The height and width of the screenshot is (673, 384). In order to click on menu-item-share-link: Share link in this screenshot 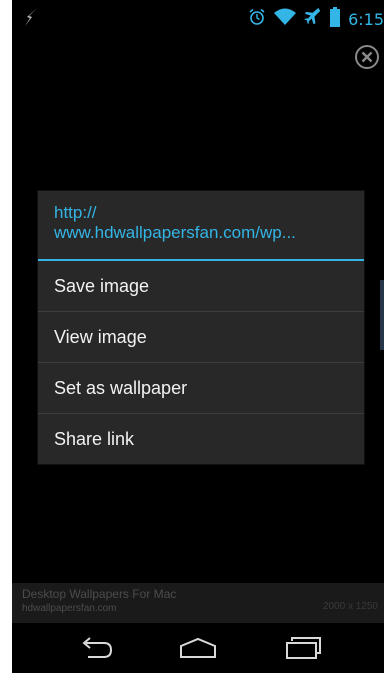, I will do `click(201, 439)`.